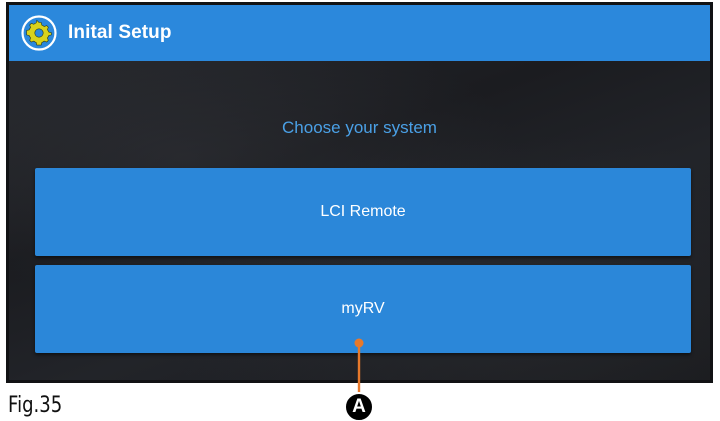 The height and width of the screenshot is (421, 720). I want to click on choose-system-prompt: Choose your system, so click(359, 127).